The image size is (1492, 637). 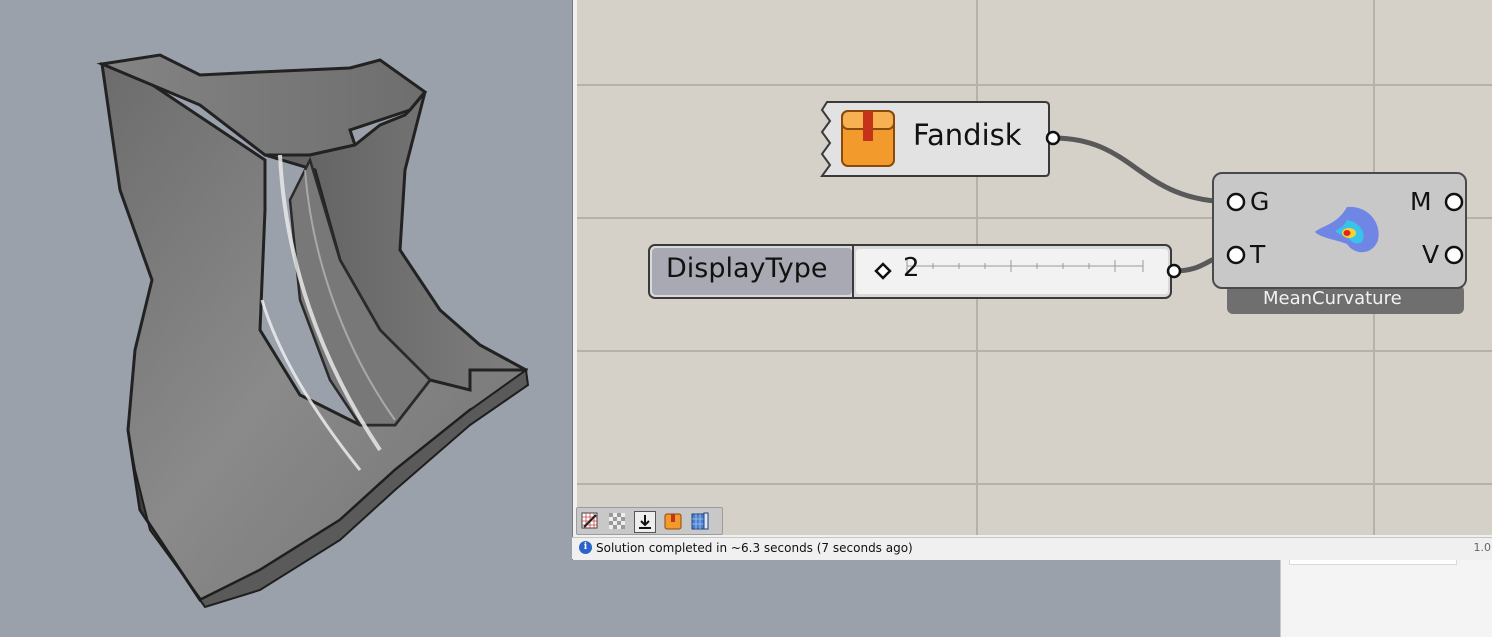 What do you see at coordinates (1236, 202) in the screenshot?
I see `input-port-g` at bounding box center [1236, 202].